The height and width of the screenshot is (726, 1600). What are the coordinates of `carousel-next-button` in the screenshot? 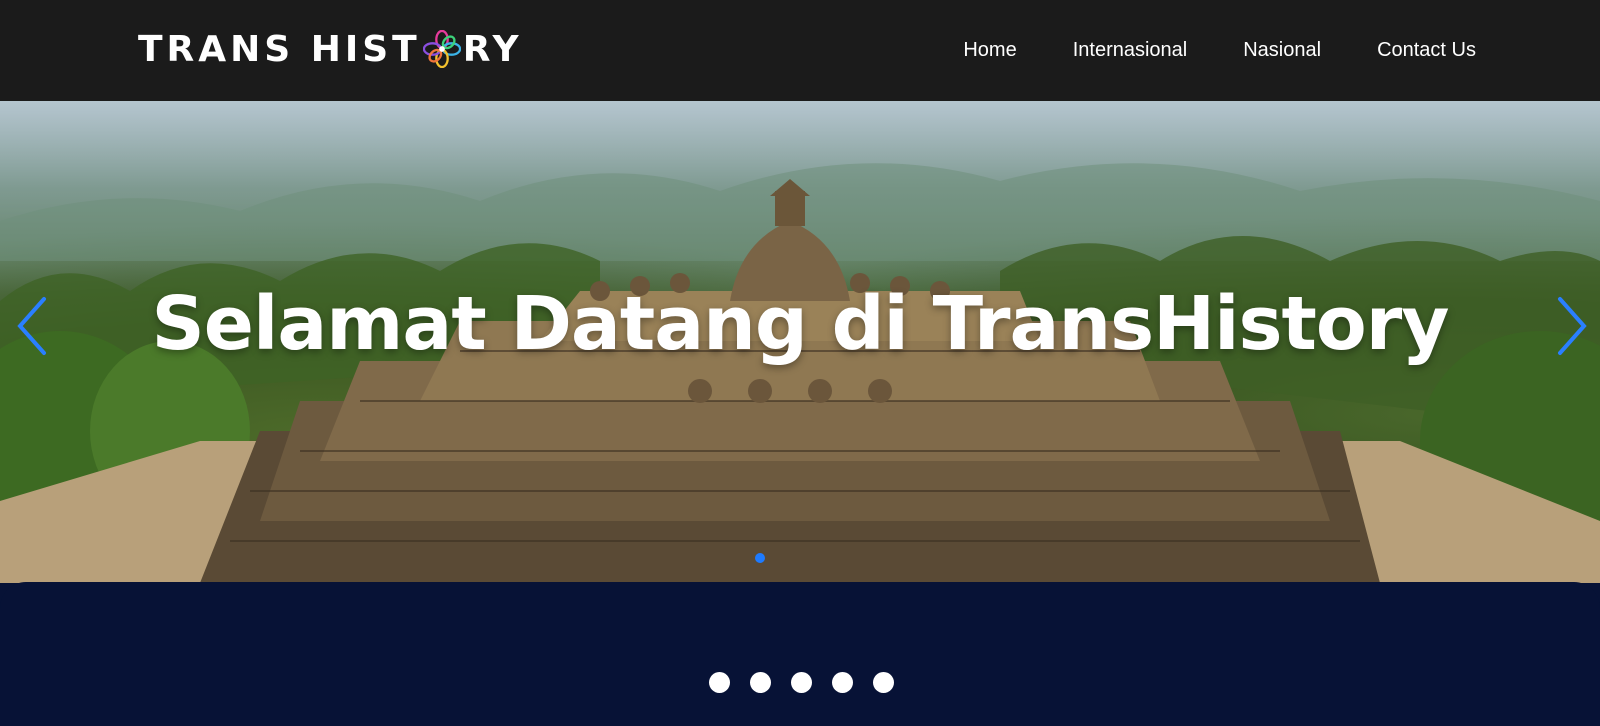 It's located at (1572, 326).